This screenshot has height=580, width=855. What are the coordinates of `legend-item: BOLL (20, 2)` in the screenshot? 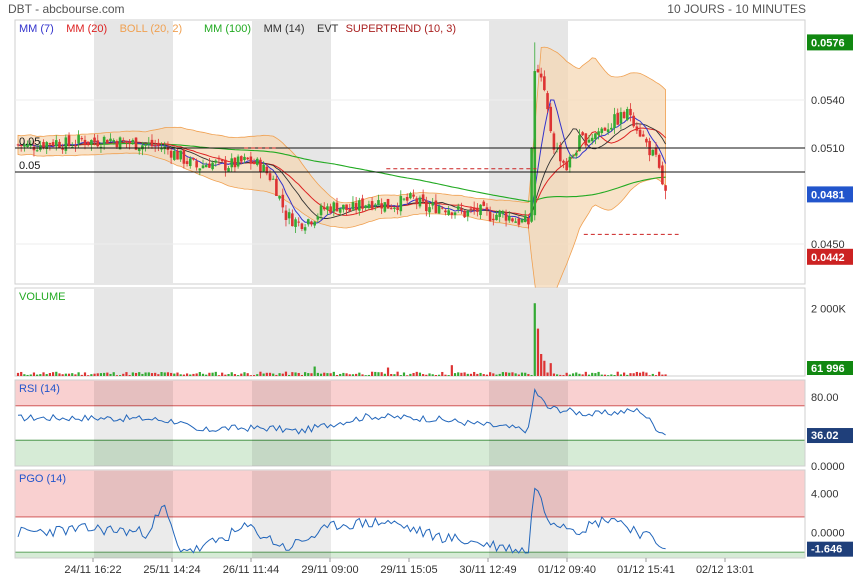 It's located at (151, 29).